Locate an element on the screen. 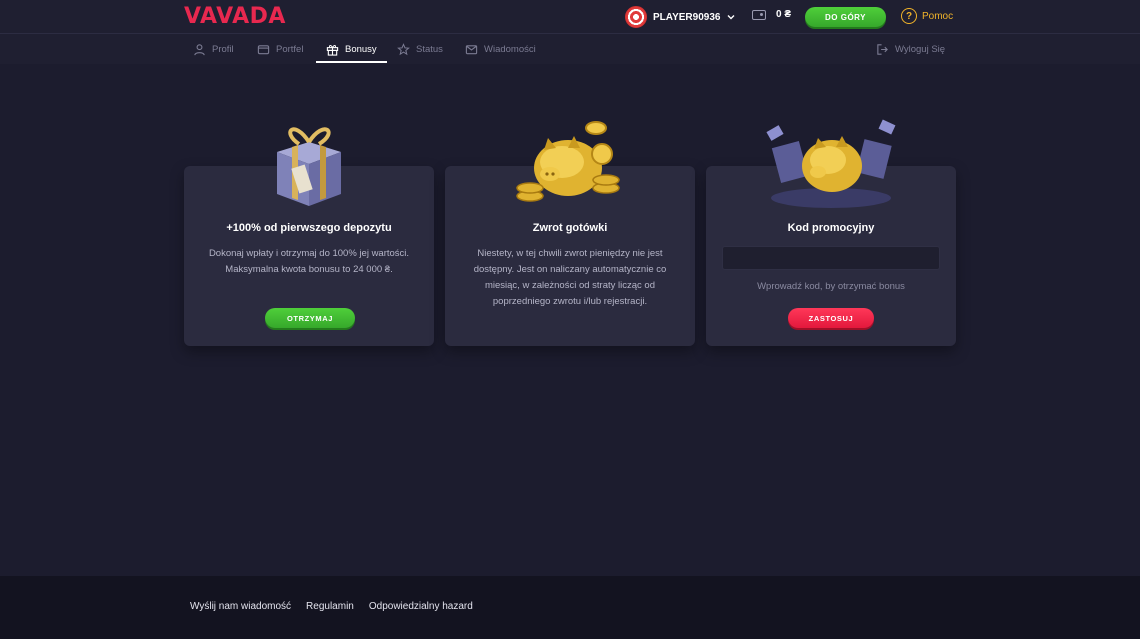  tab-label: Profil is located at coordinates (223, 49).